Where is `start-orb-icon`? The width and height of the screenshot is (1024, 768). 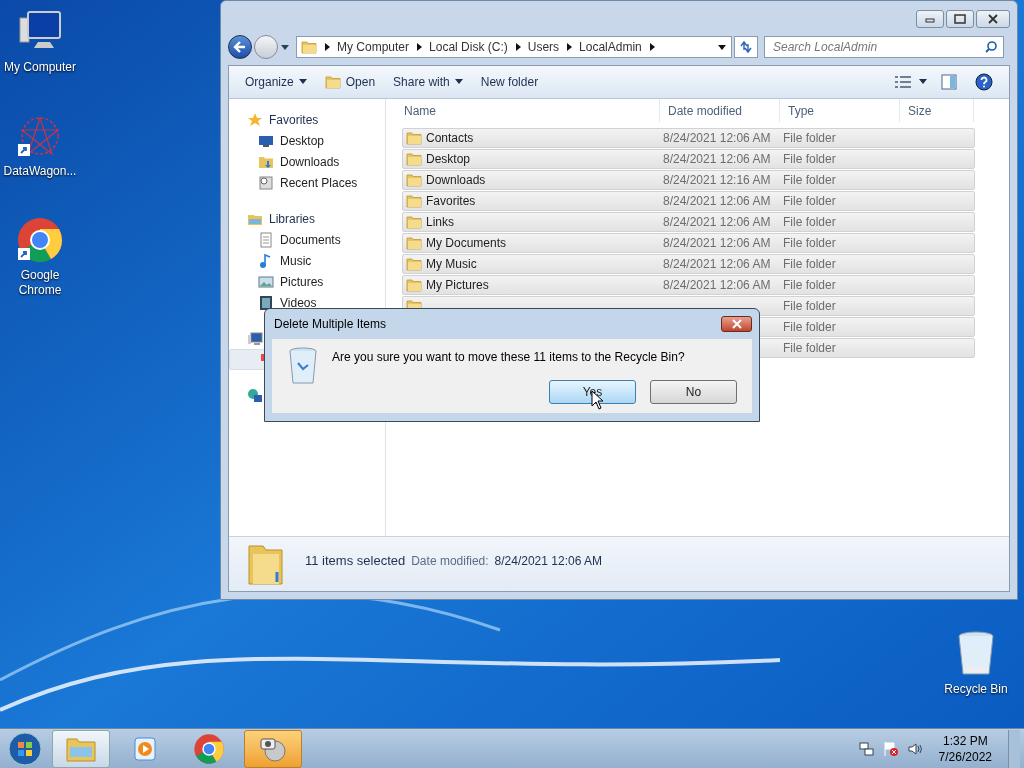
start-orb-icon is located at coordinates (25, 748).